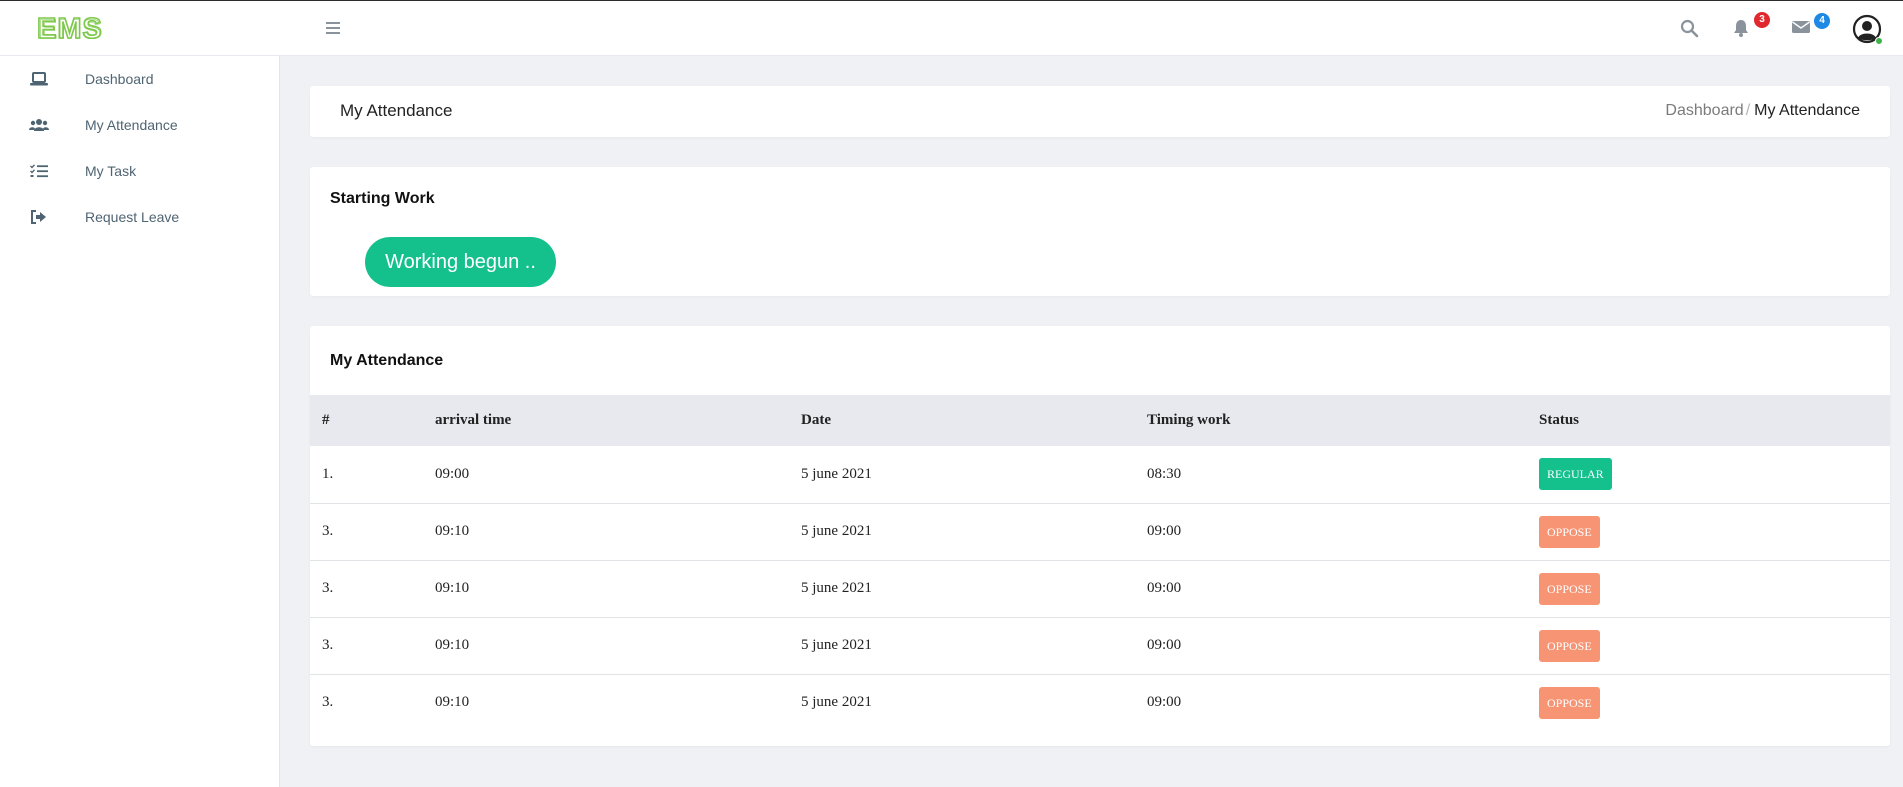 This screenshot has height=787, width=1903. What do you see at coordinates (1807, 110) in the screenshot?
I see `breadcrumb-current: My Attendance` at bounding box center [1807, 110].